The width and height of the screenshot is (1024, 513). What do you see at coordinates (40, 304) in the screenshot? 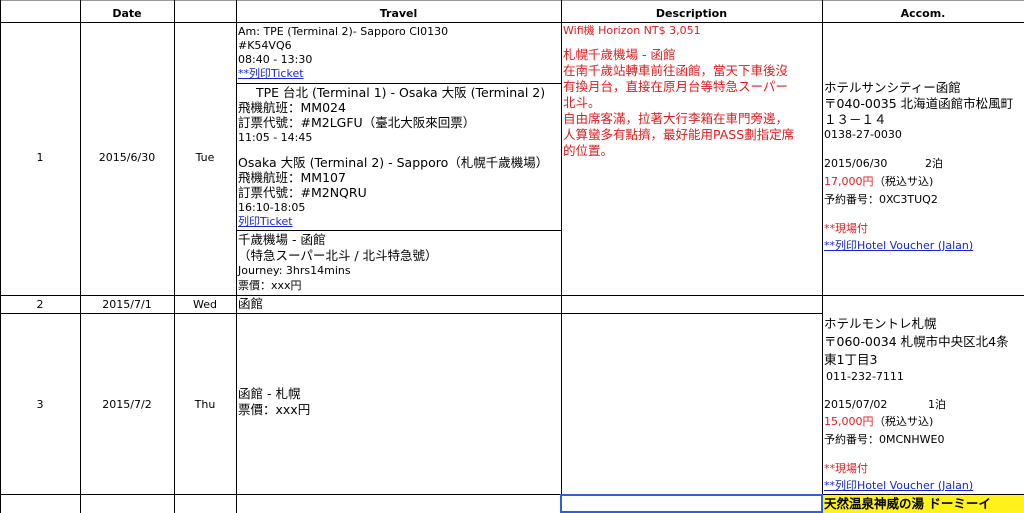
I see `row2-number: 2` at bounding box center [40, 304].